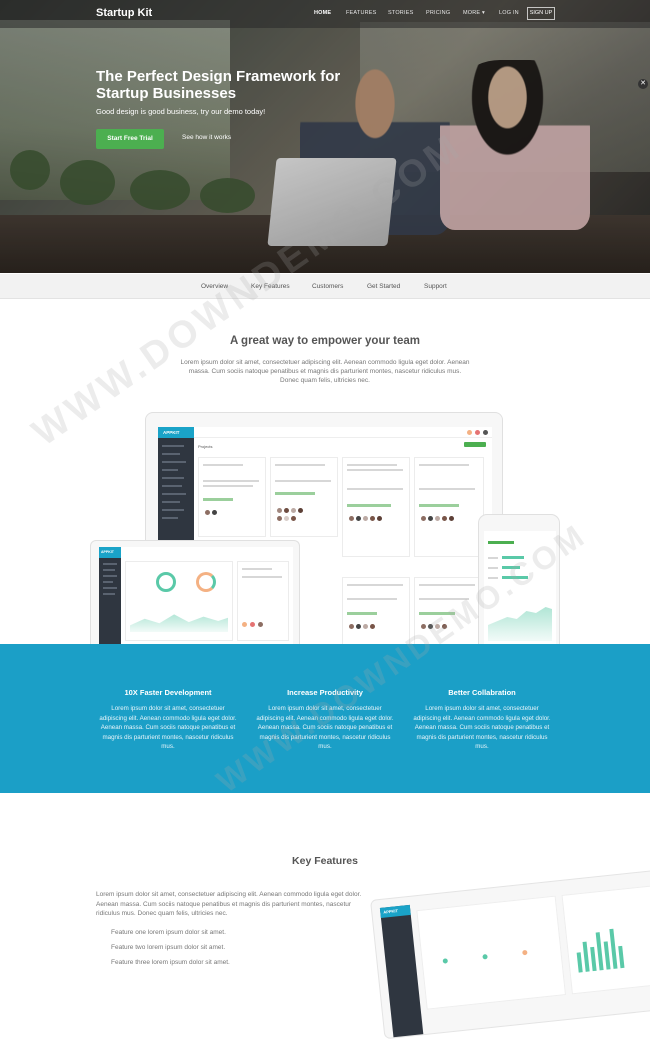  Describe the element at coordinates (130, 139) in the screenshot. I see `start-free-trial-button: Start Free Trial` at that location.